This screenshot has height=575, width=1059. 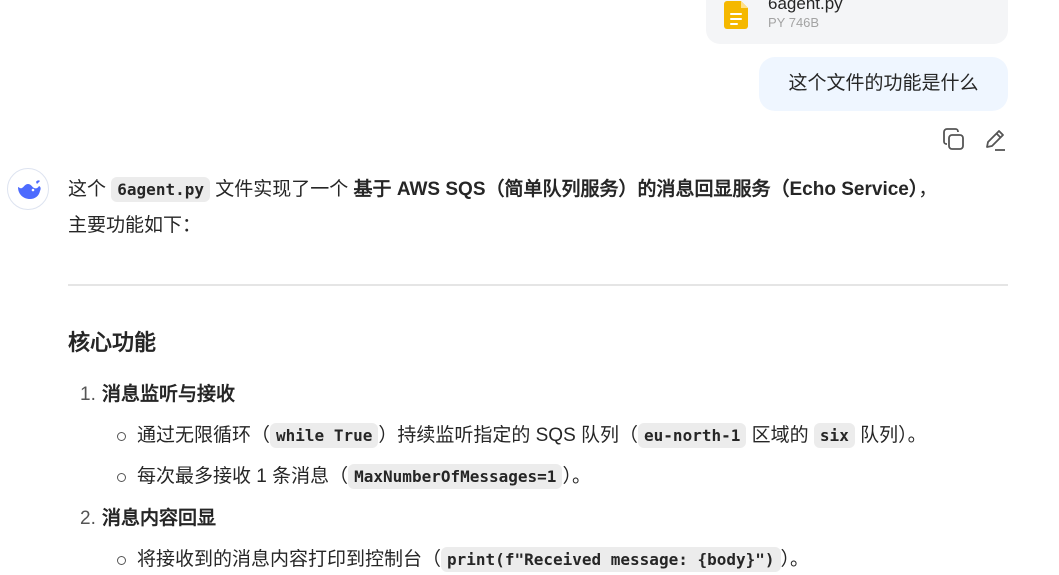 What do you see at coordinates (88, 394) in the screenshot?
I see `list-number: 1.` at bounding box center [88, 394].